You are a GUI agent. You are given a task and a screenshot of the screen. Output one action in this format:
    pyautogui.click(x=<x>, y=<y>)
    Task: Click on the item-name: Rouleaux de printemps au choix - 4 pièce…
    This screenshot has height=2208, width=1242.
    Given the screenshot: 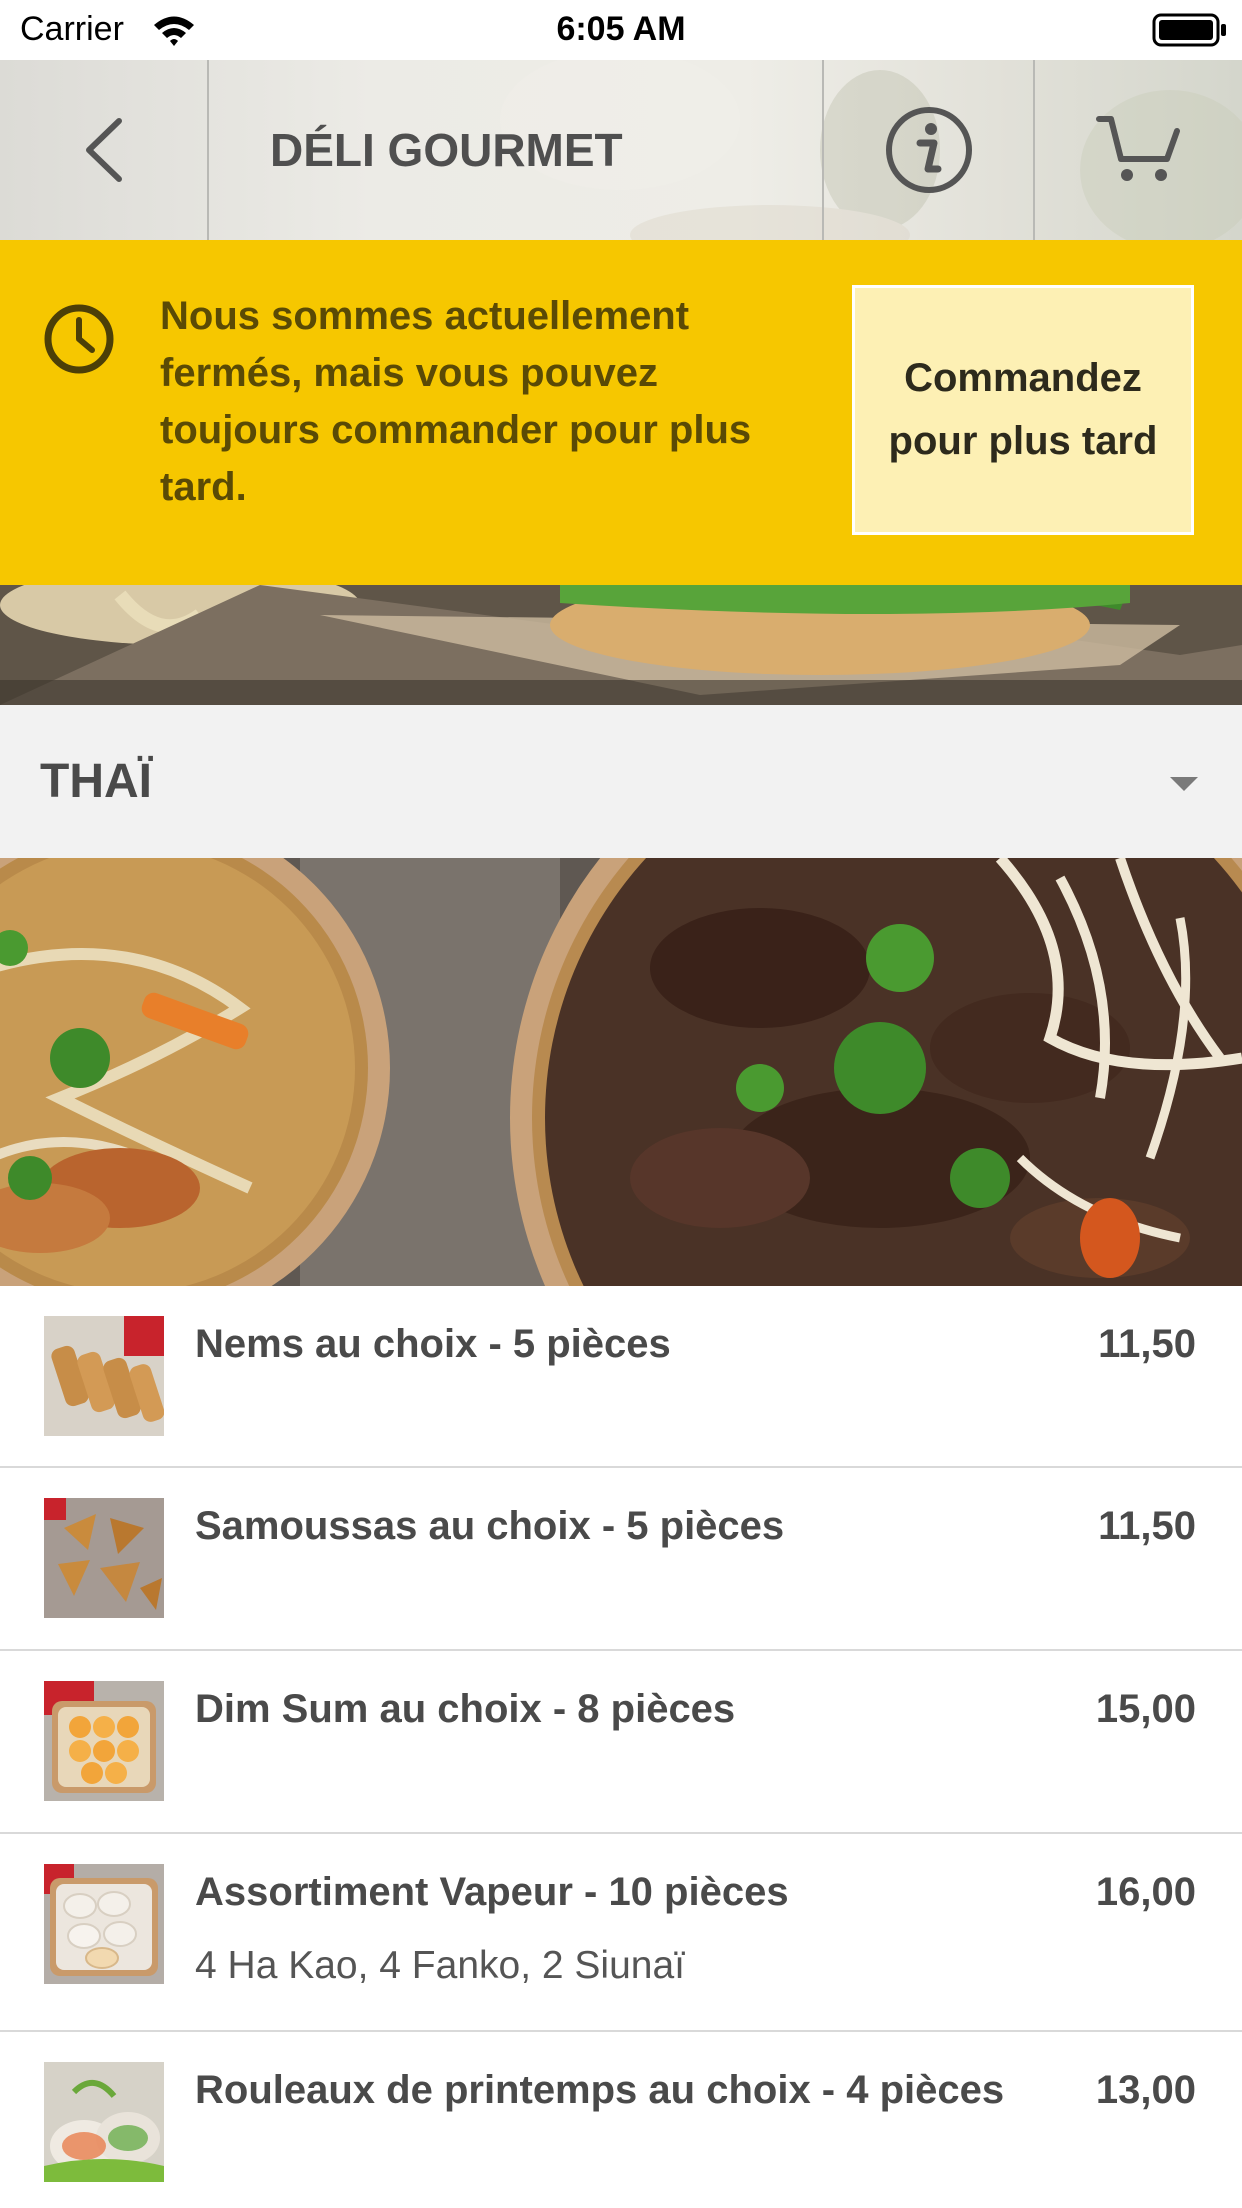 What is the action you would take?
    pyautogui.click(x=600, y=2090)
    